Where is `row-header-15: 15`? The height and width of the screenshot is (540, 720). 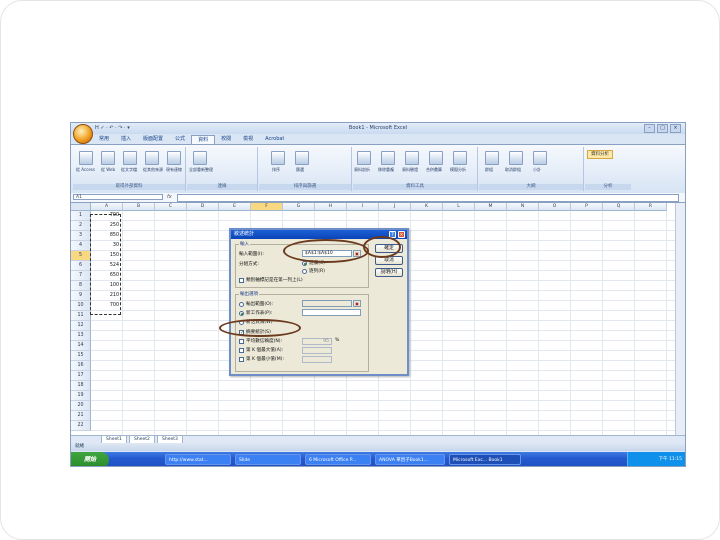
row-header-15: 15 is located at coordinates (81, 356).